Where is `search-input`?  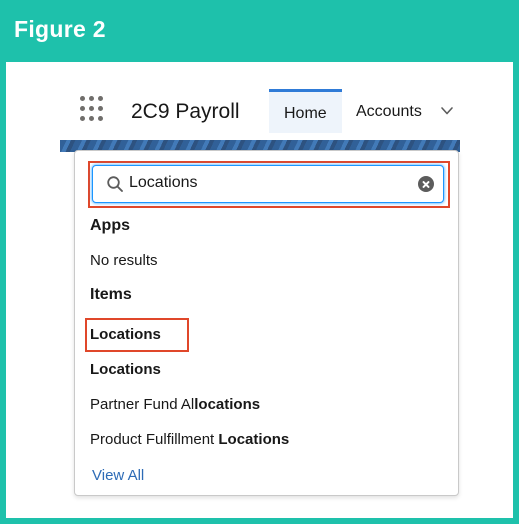
search-input is located at coordinates (264, 183).